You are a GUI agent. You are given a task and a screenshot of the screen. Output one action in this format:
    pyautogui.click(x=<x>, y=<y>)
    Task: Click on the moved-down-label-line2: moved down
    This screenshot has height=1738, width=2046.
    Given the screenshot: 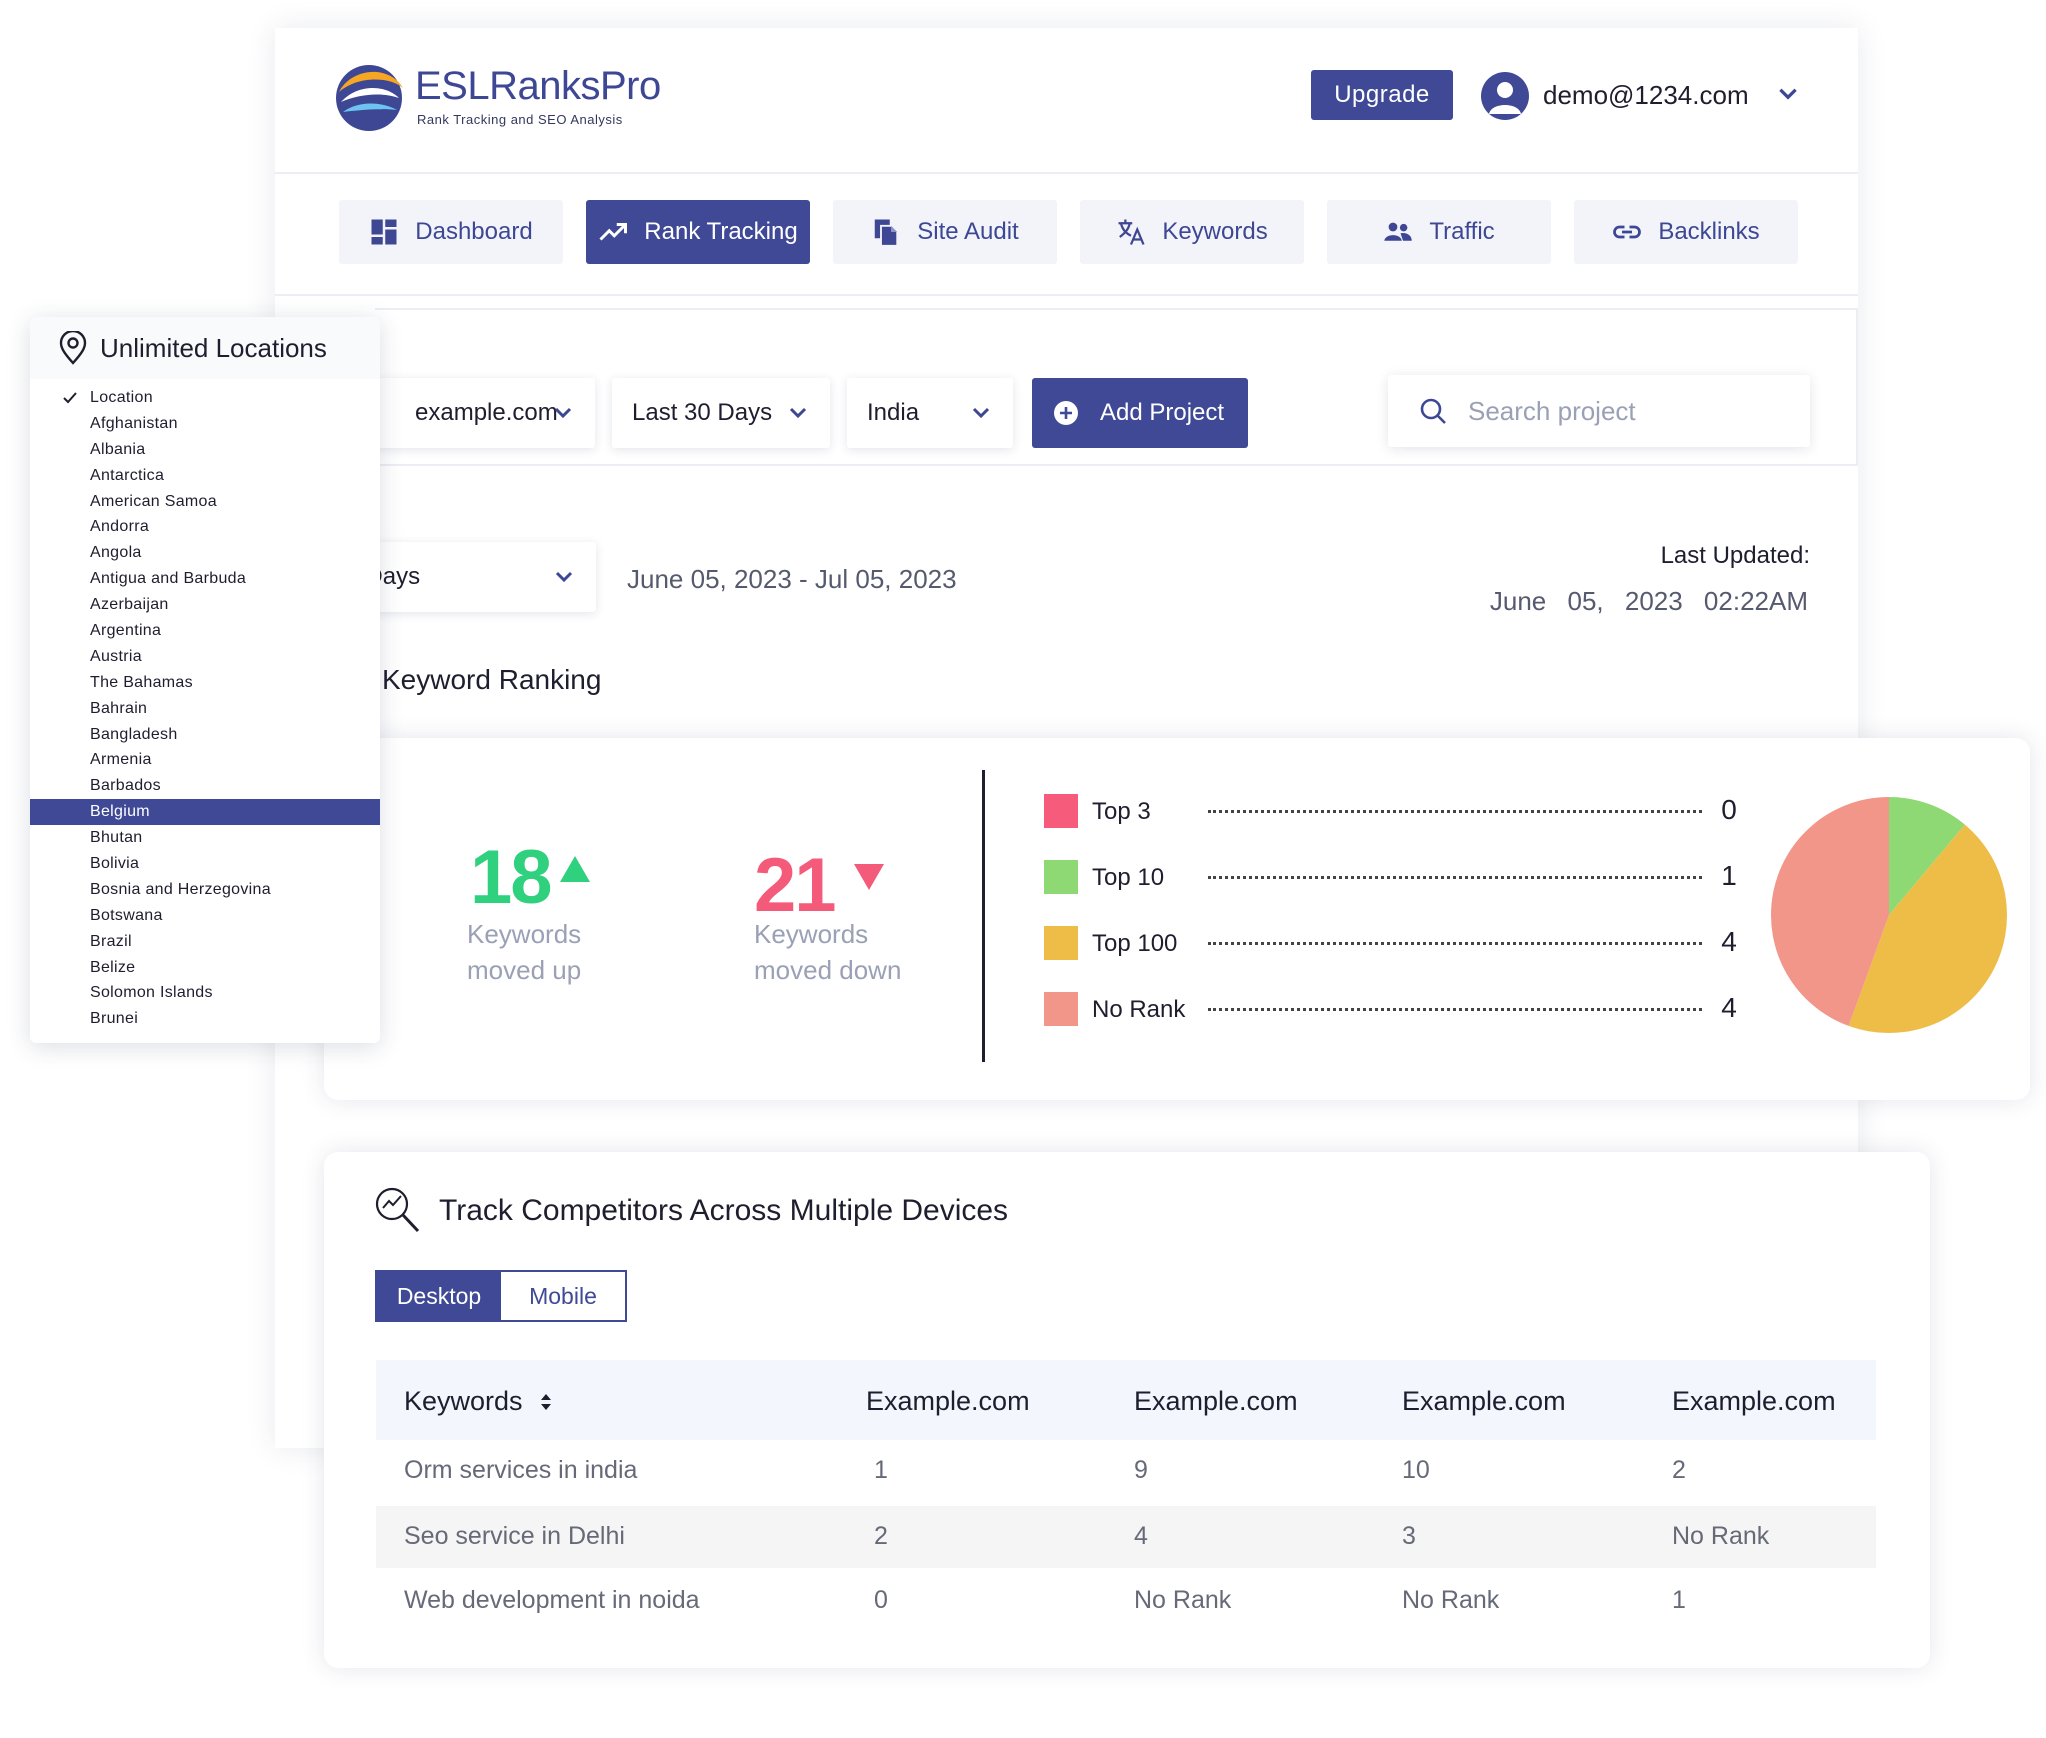 What is the action you would take?
    pyautogui.click(x=828, y=970)
    